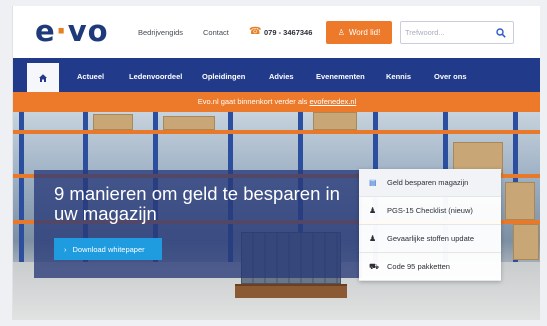 The height and width of the screenshot is (326, 547). I want to click on side-item-geld-besparen: ▤ Geld besparen magazijn, so click(430, 183).